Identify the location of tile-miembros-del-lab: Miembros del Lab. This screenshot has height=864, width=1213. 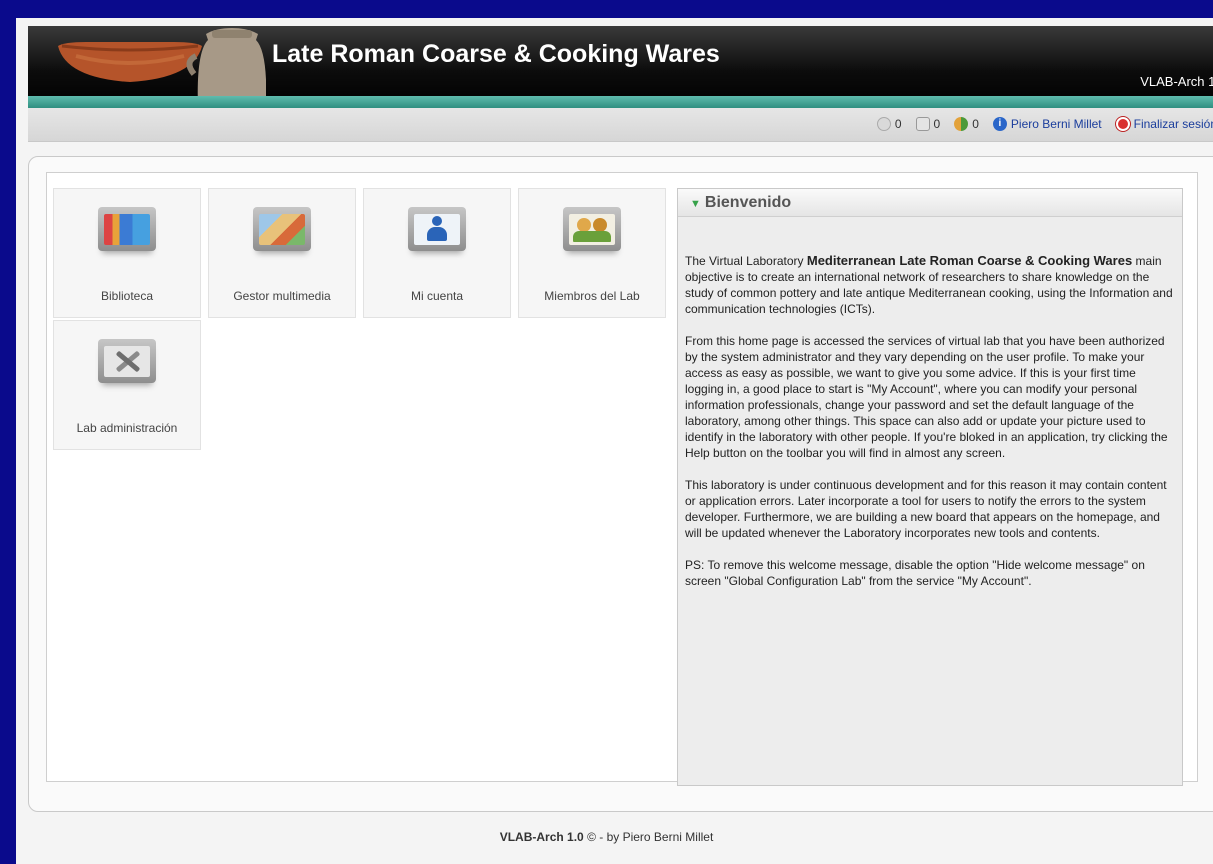
(592, 253).